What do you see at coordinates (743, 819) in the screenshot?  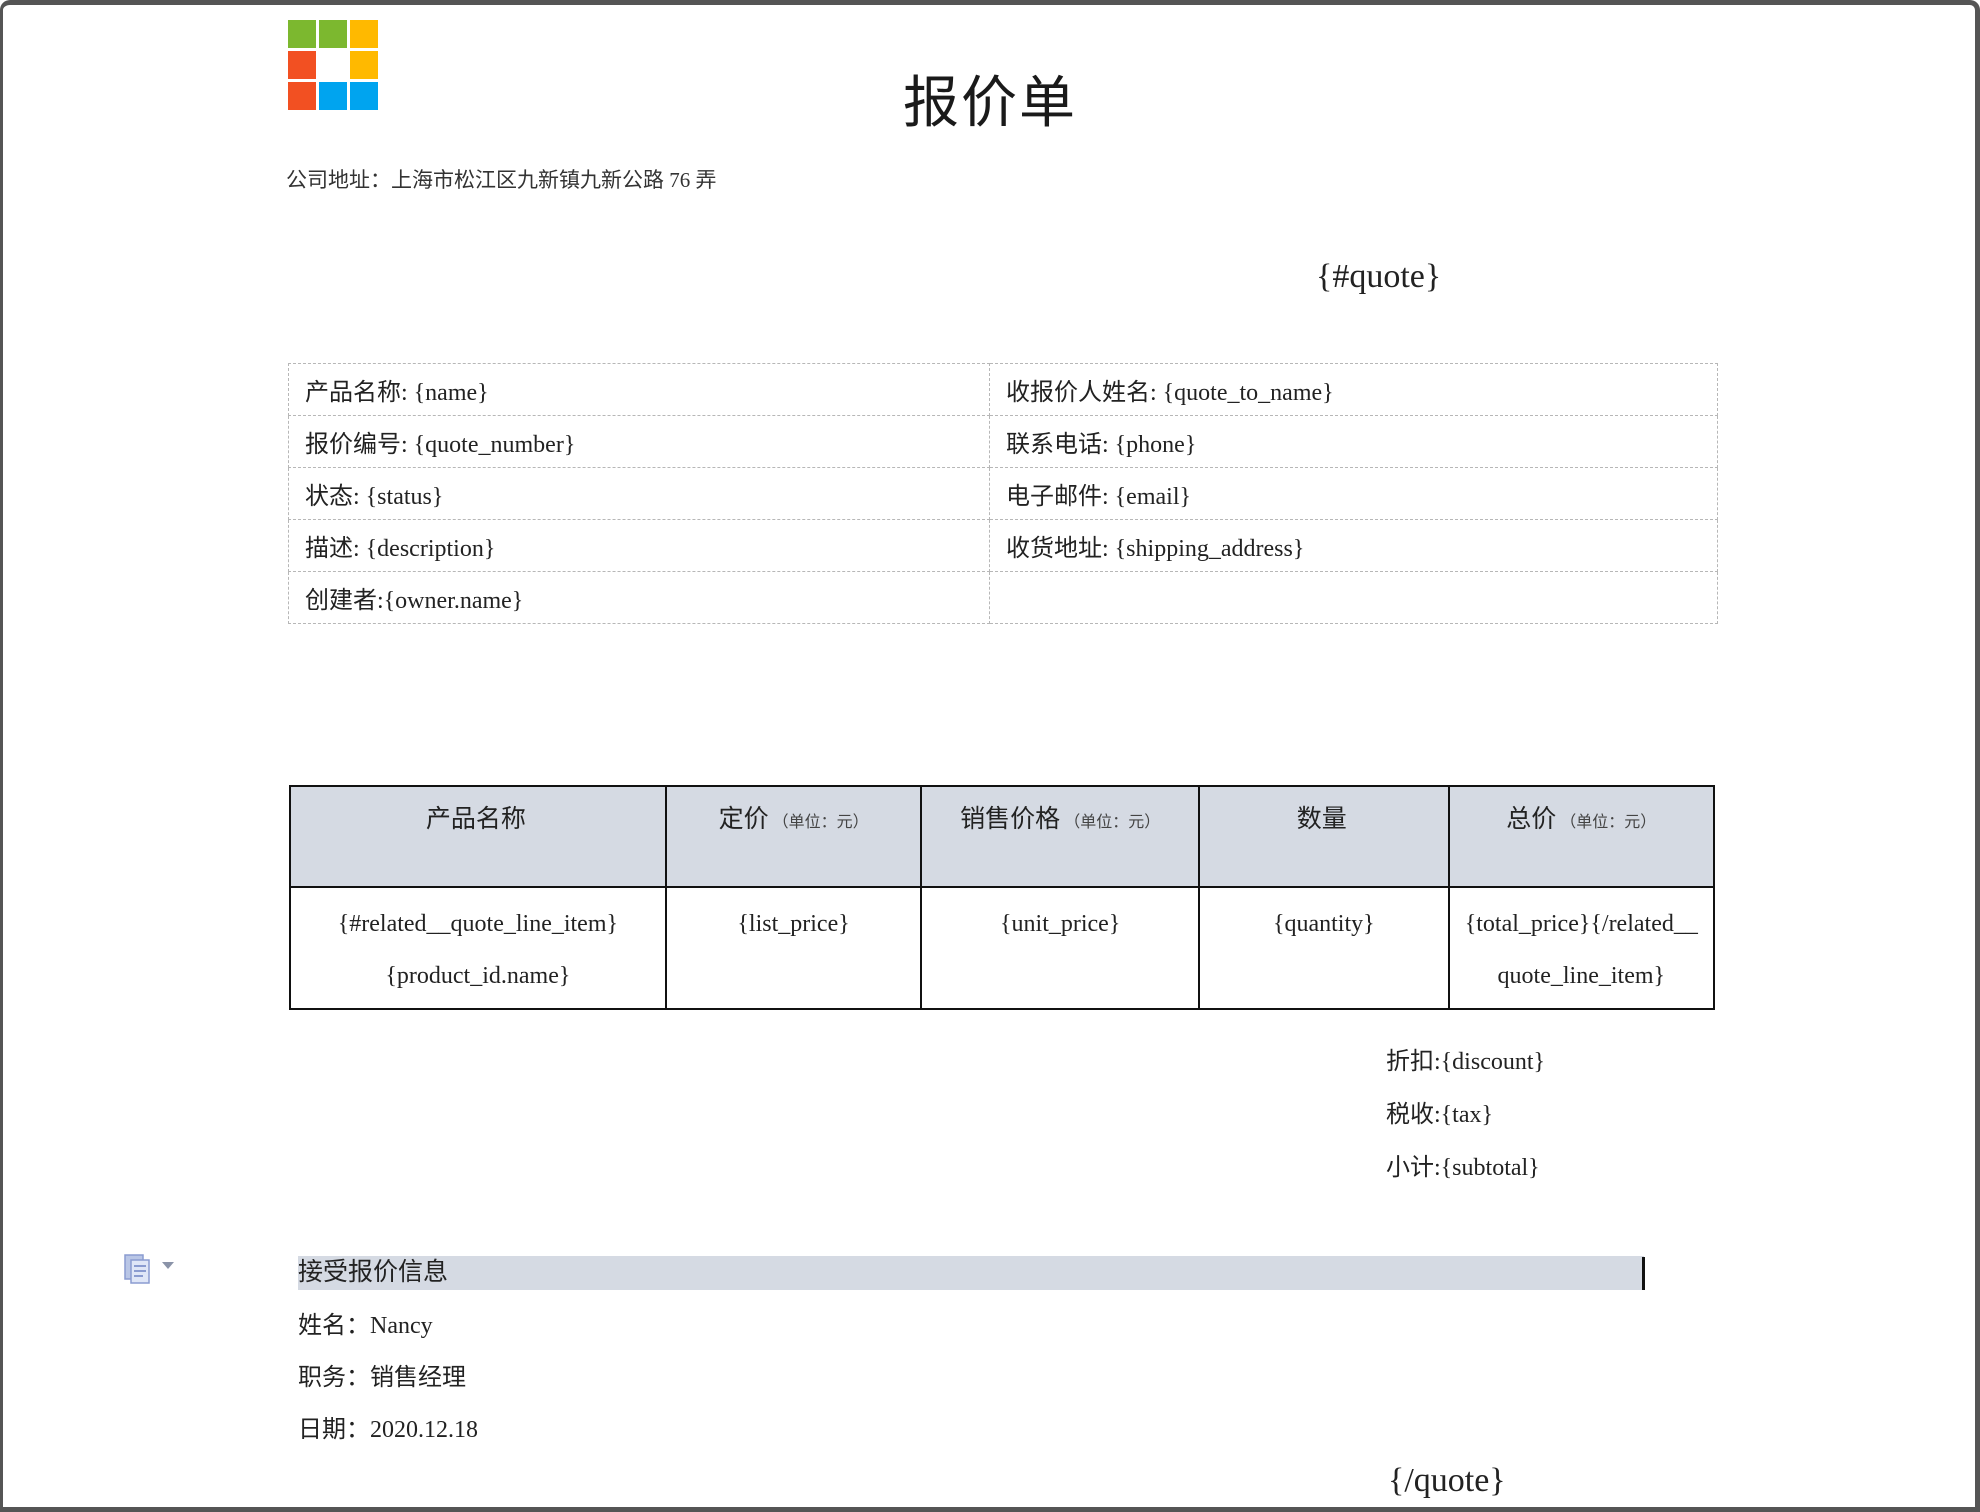 I see `header-label: 定价` at bounding box center [743, 819].